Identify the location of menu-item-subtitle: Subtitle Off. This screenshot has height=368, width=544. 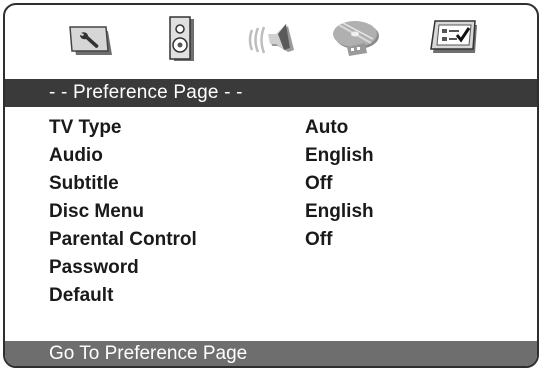
(271, 187).